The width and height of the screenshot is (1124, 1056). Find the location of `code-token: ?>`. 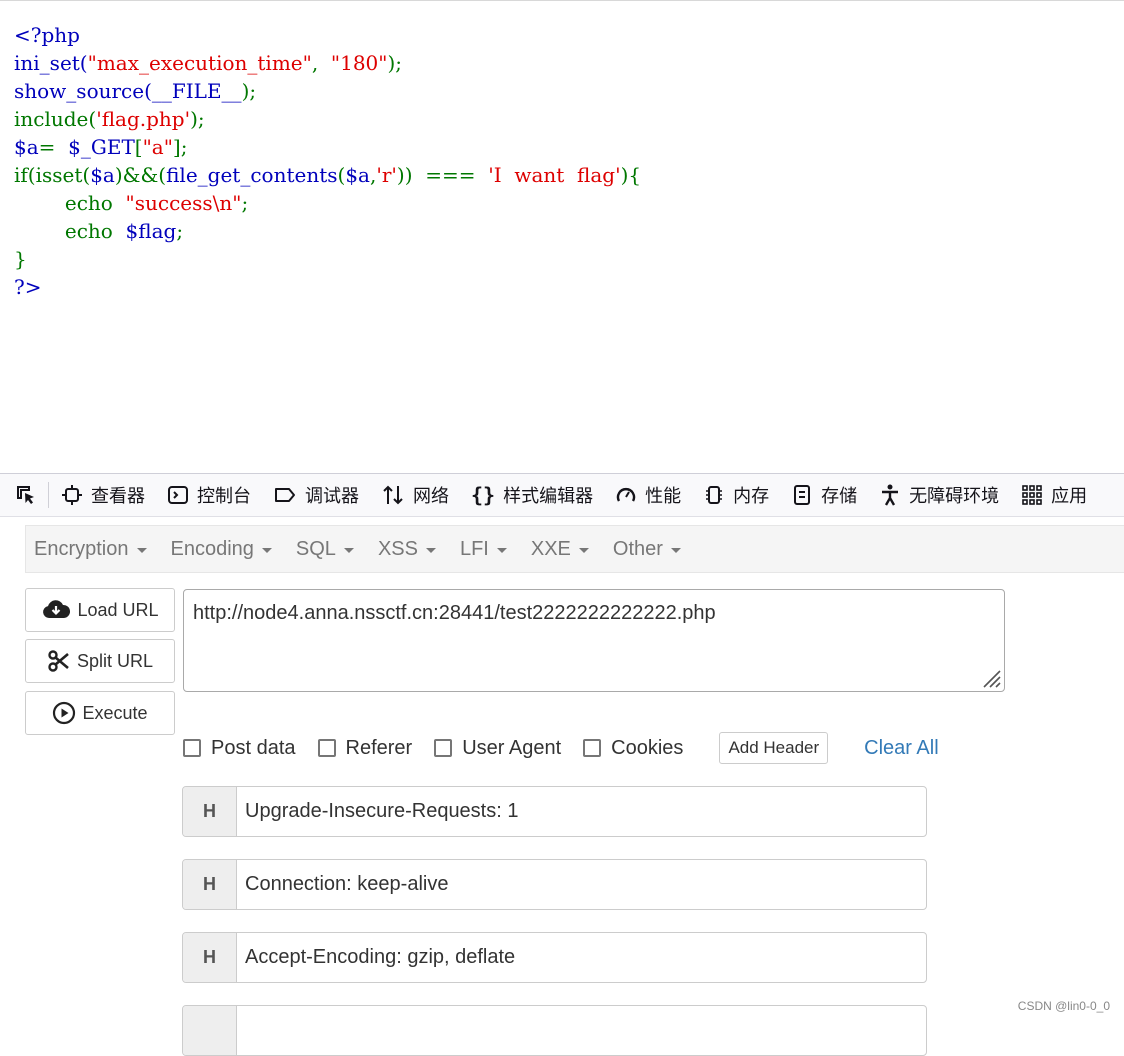

code-token: ?> is located at coordinates (28, 287).